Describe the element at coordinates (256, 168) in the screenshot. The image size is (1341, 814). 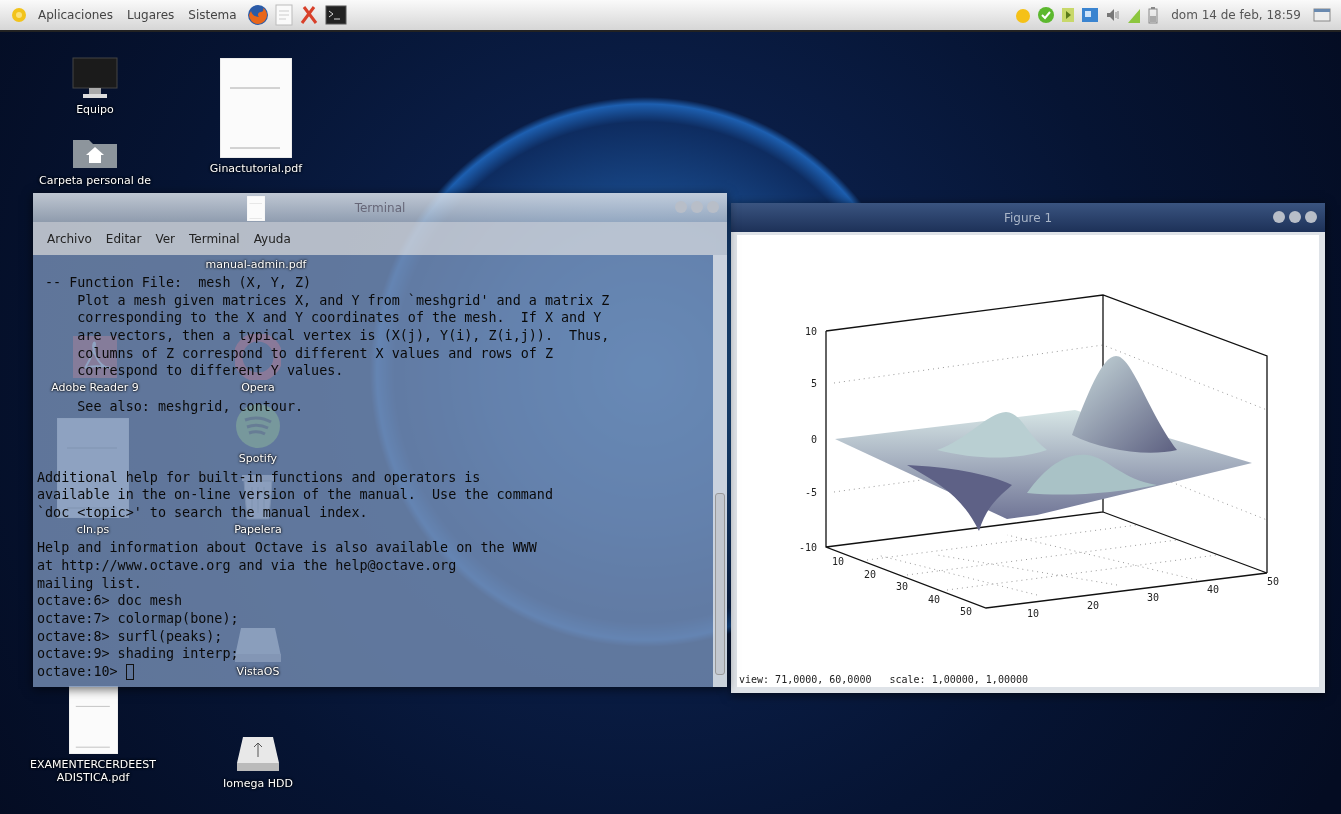
I see `icon-label: Ginactutorial.pdf` at that location.